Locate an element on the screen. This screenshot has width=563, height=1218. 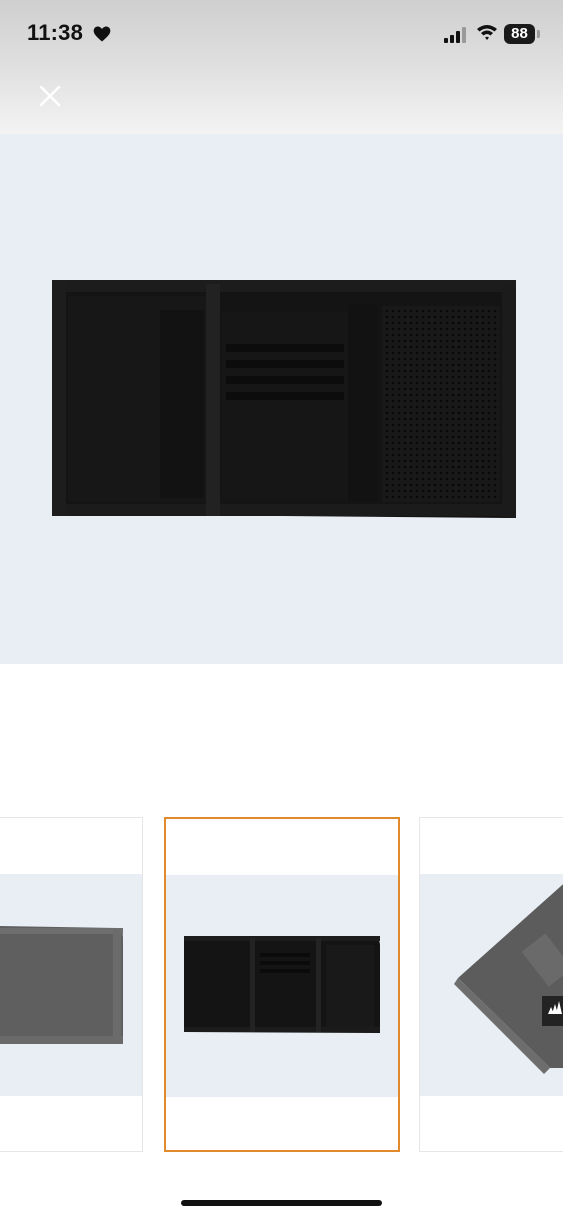
thumbnail-black-wallet-open is located at coordinates (282, 984).